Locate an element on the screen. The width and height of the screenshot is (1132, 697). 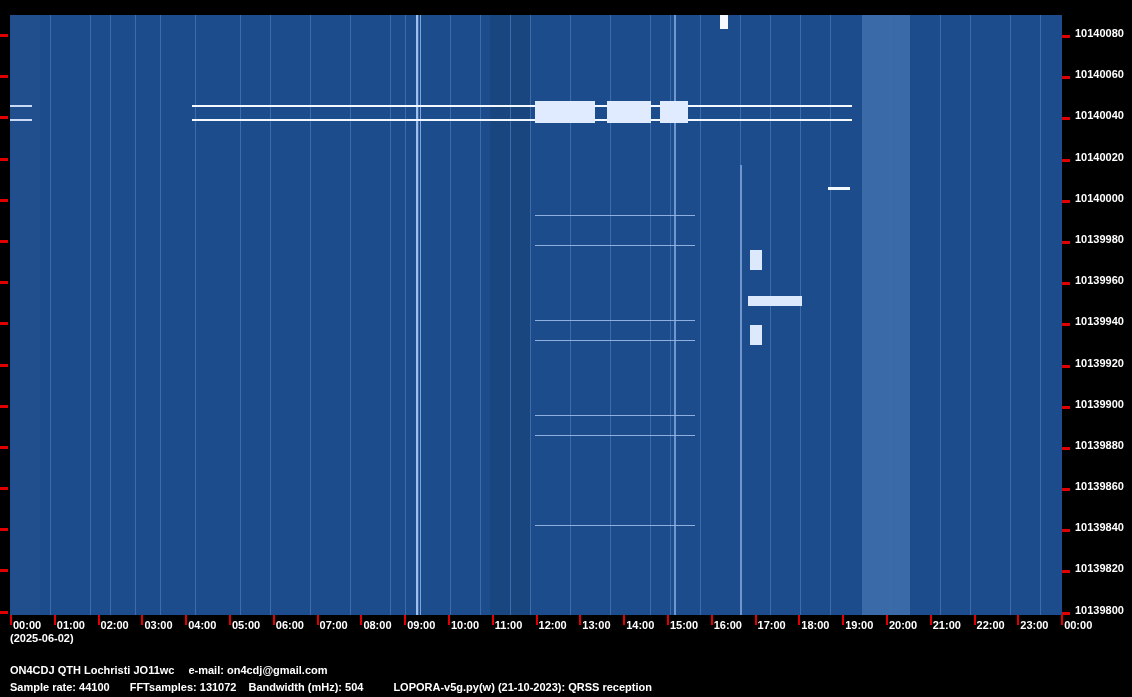
time-label: 08:00 is located at coordinates (377, 625).